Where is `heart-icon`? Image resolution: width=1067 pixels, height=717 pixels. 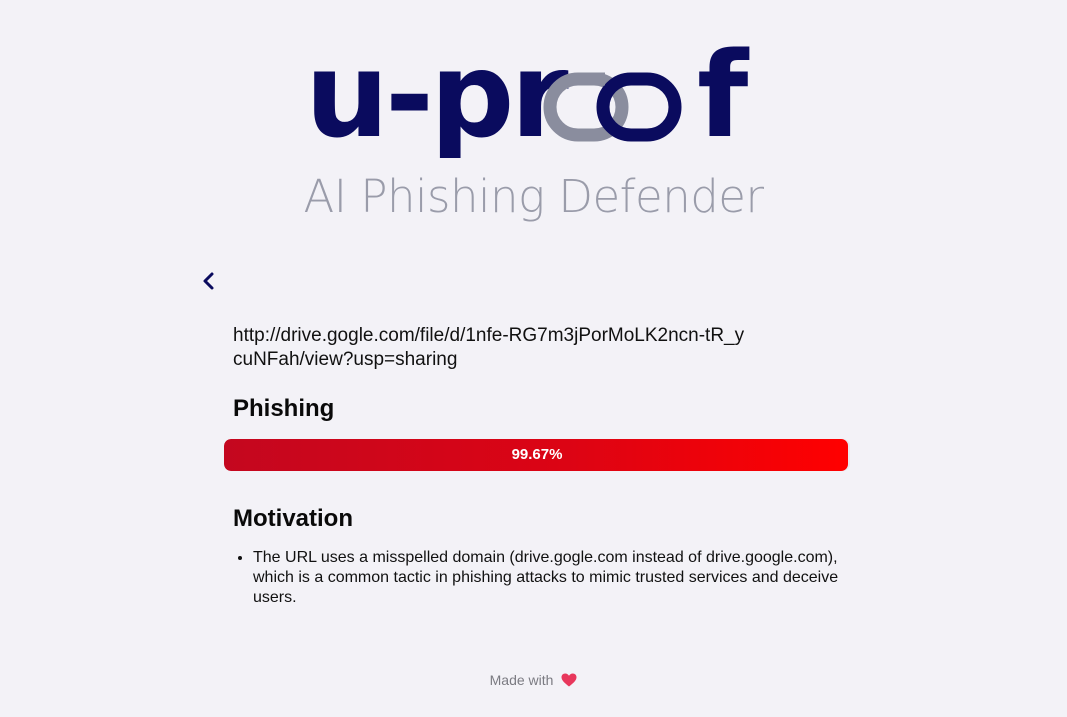
heart-icon is located at coordinates (569, 680).